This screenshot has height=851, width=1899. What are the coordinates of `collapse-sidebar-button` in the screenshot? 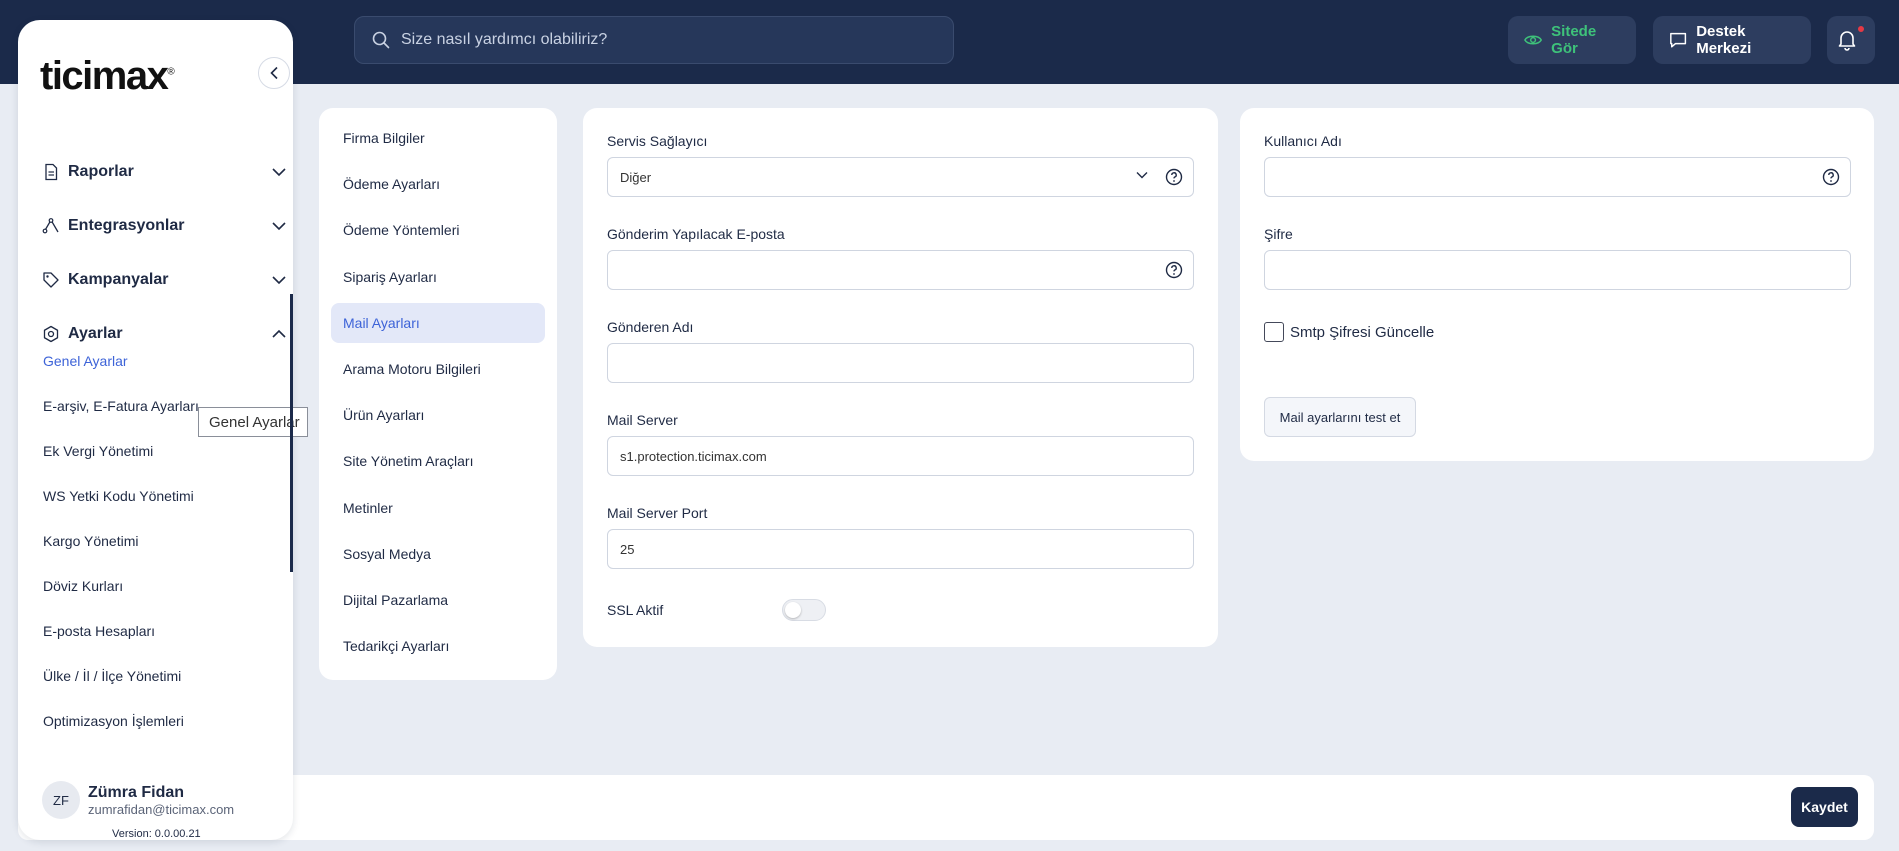 It's located at (274, 73).